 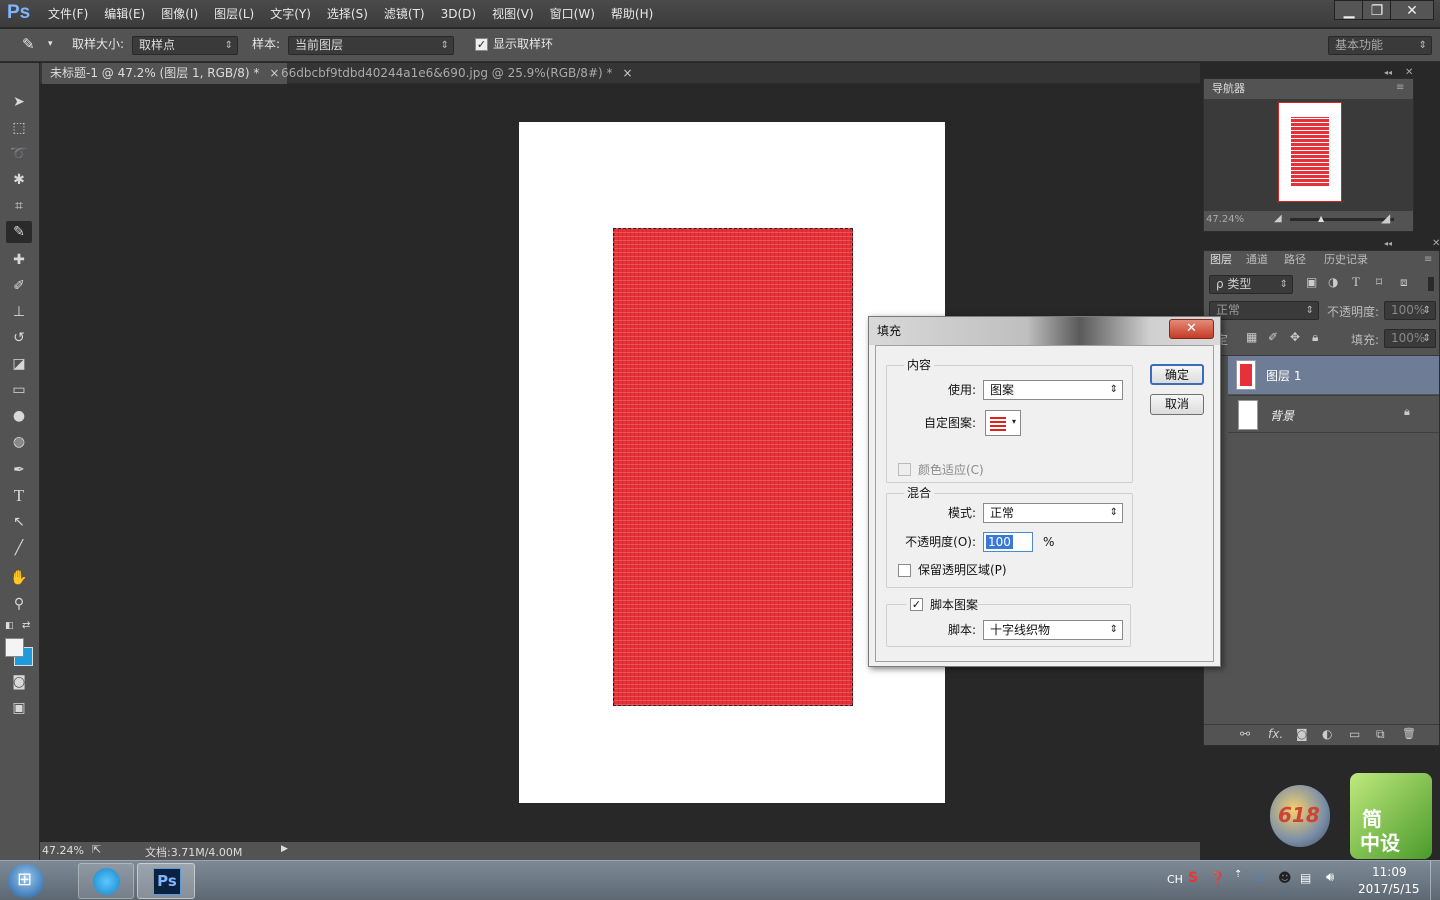 What do you see at coordinates (1177, 404) in the screenshot?
I see `cancel-button: 取消` at bounding box center [1177, 404].